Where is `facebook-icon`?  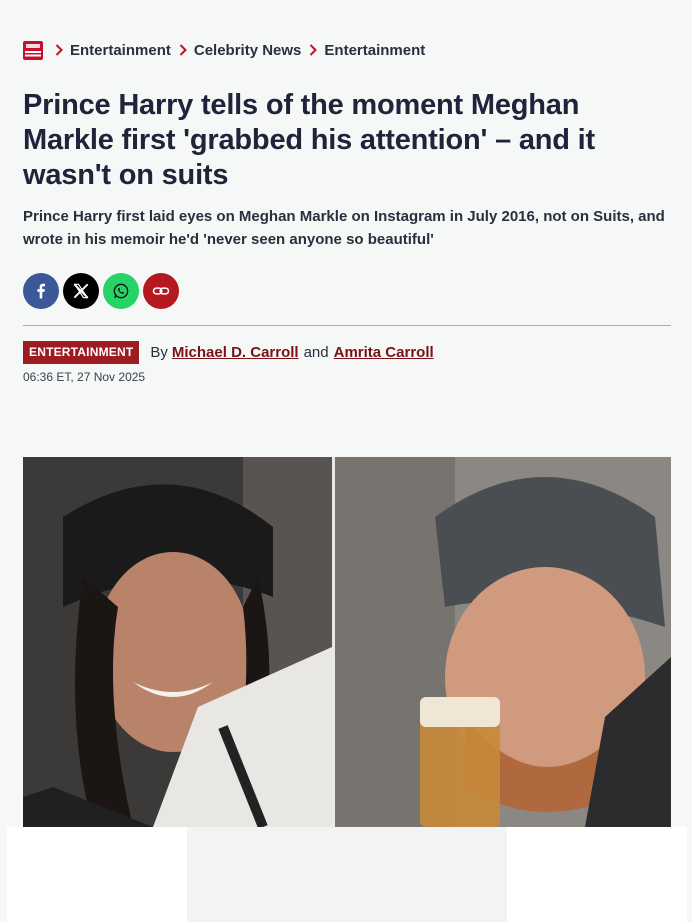 facebook-icon is located at coordinates (41, 291).